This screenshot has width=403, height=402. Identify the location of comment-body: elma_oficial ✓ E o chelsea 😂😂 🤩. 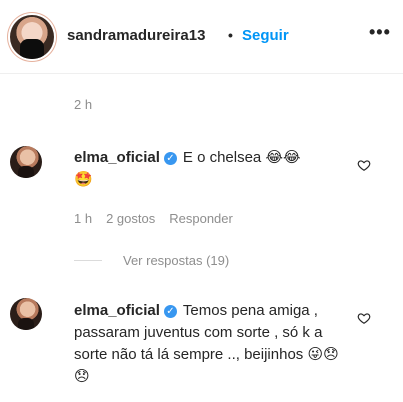
(209, 169).